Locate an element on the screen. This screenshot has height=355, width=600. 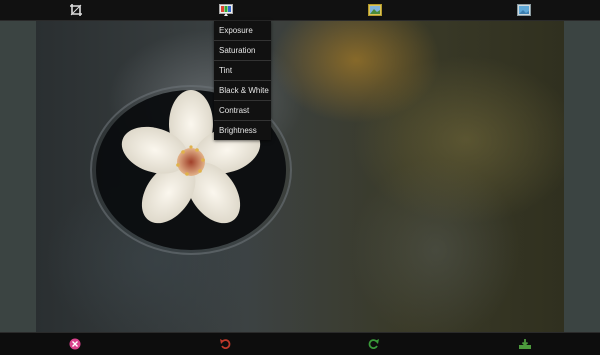
menu-item-exposure: Exposure is located at coordinates (242, 31).